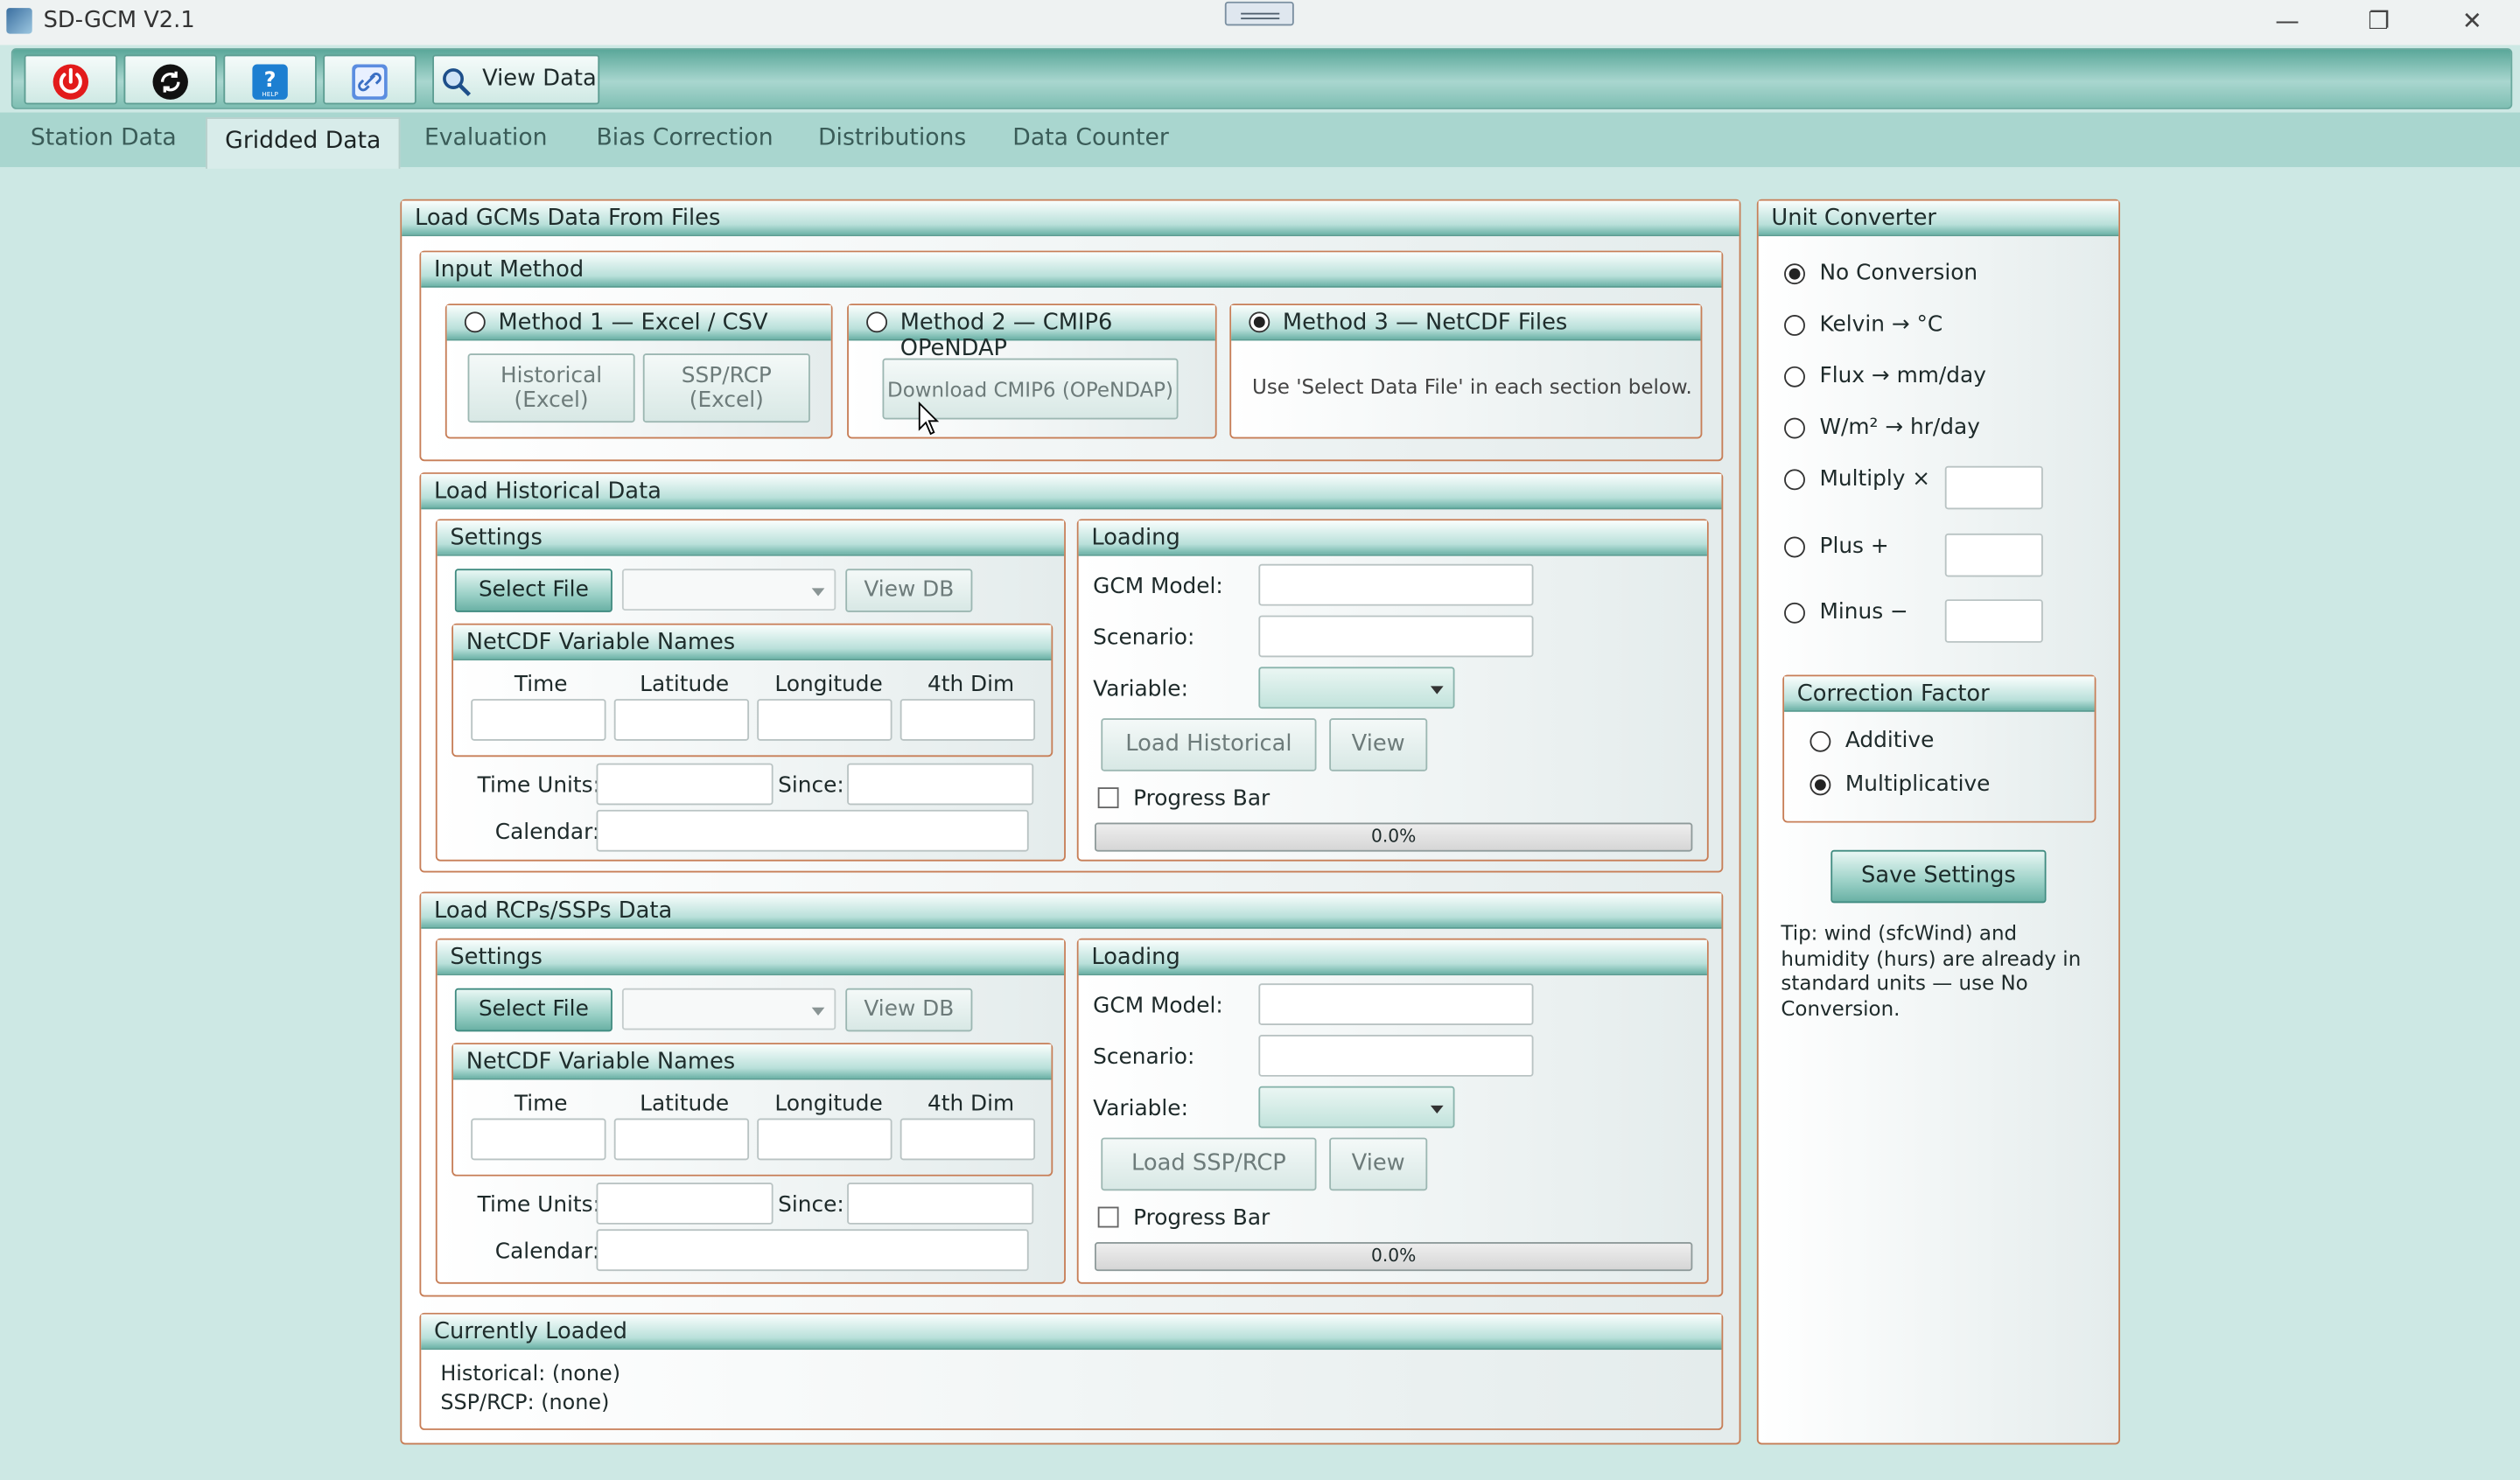 The height and width of the screenshot is (1480, 2520). What do you see at coordinates (1794, 326) in the screenshot?
I see `kelvin-radio` at bounding box center [1794, 326].